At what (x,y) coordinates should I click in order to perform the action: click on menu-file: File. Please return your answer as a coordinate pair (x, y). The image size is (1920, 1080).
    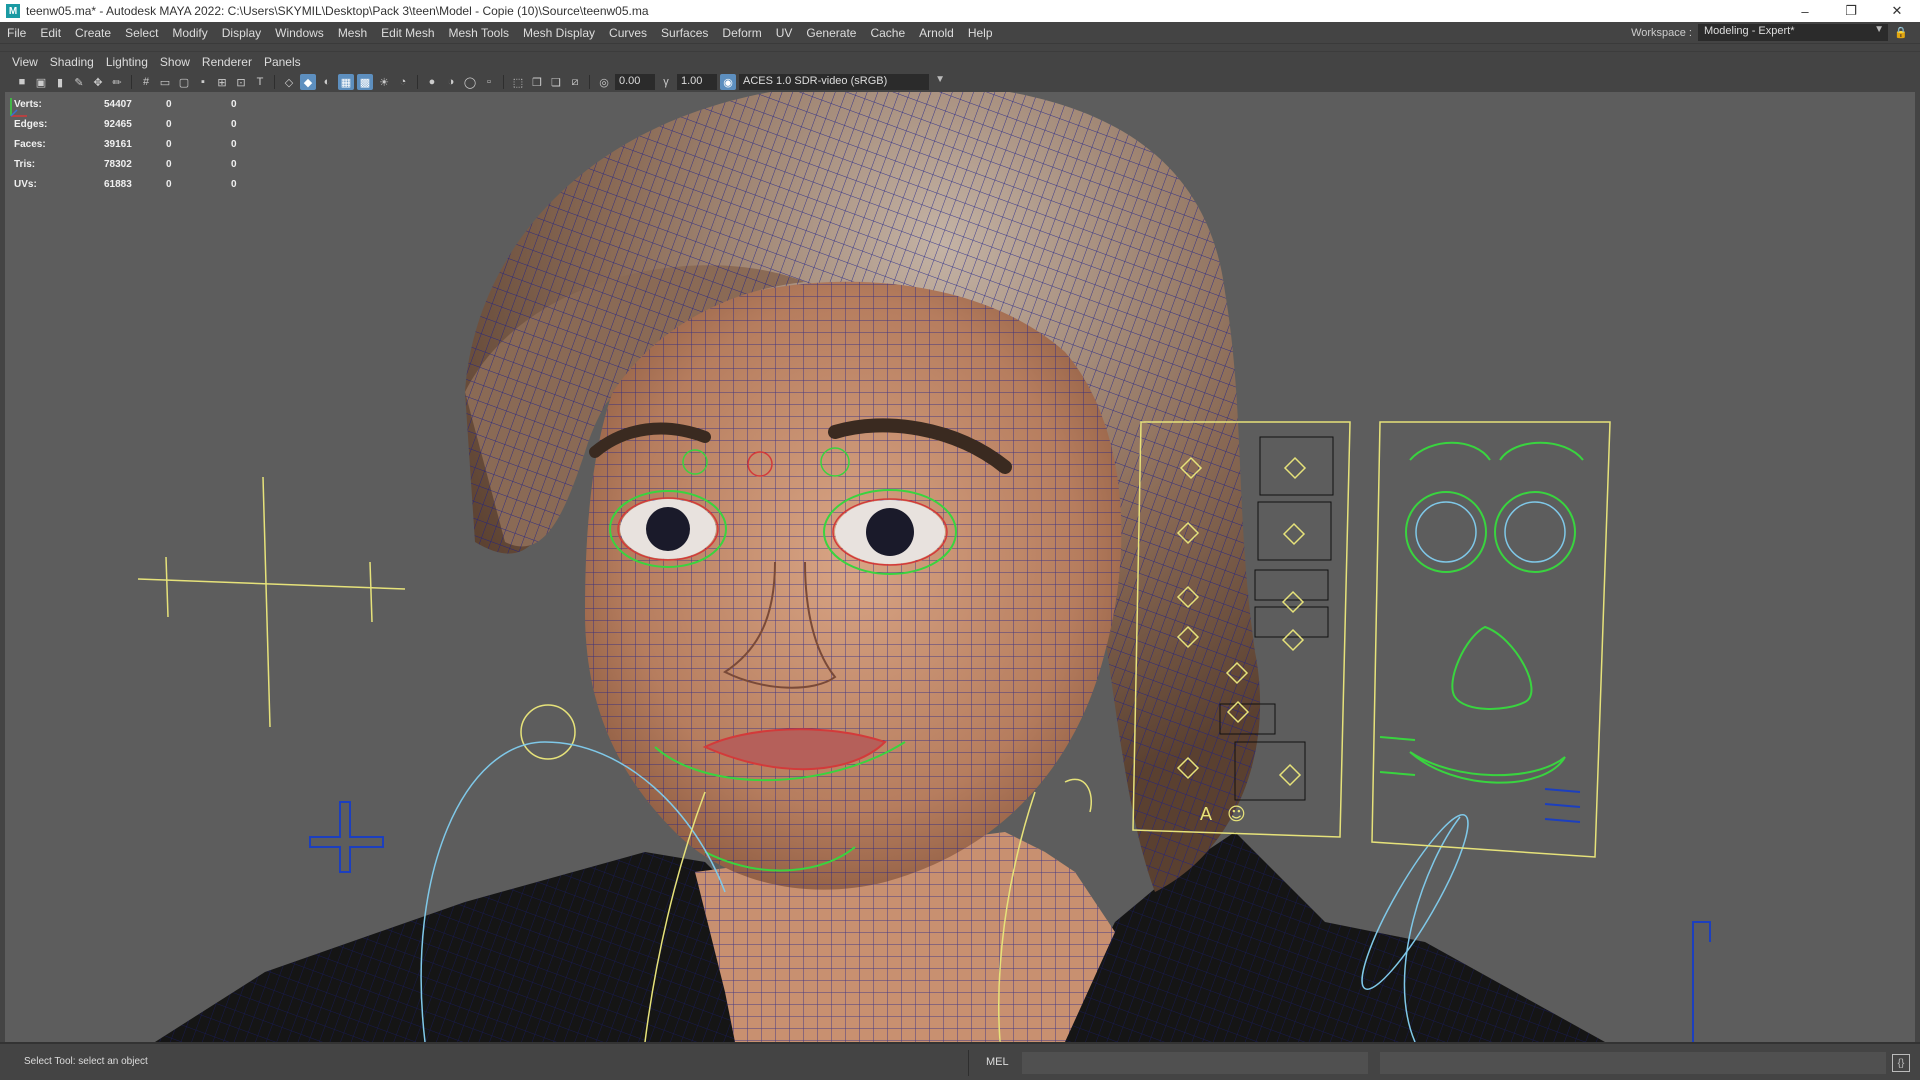
    Looking at the image, I should click on (16, 33).